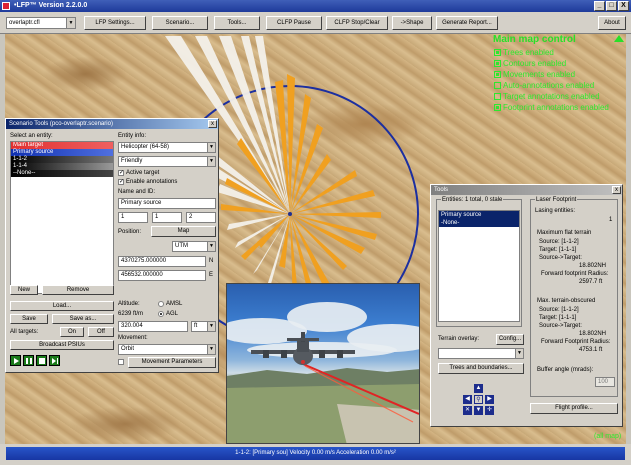 The width and height of the screenshot is (631, 465). I want to click on targets-off-button: Off, so click(101, 332).